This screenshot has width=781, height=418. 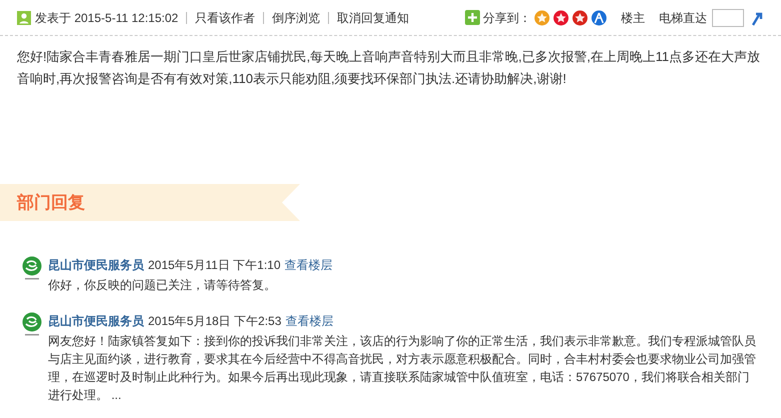 What do you see at coordinates (472, 17) in the screenshot?
I see `plus-icon` at bounding box center [472, 17].